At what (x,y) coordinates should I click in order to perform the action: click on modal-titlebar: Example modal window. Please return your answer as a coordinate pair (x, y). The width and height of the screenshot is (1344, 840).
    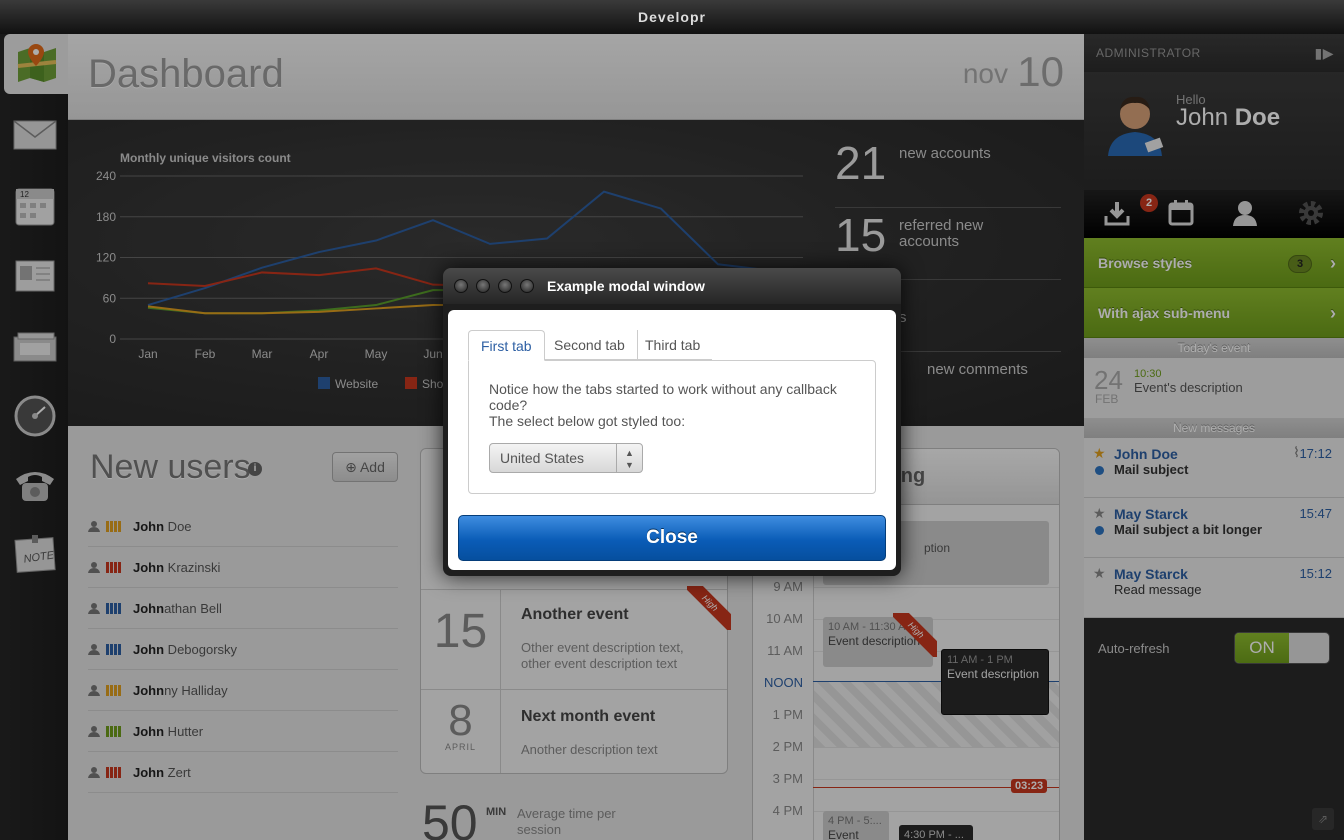
    Looking at the image, I should click on (672, 286).